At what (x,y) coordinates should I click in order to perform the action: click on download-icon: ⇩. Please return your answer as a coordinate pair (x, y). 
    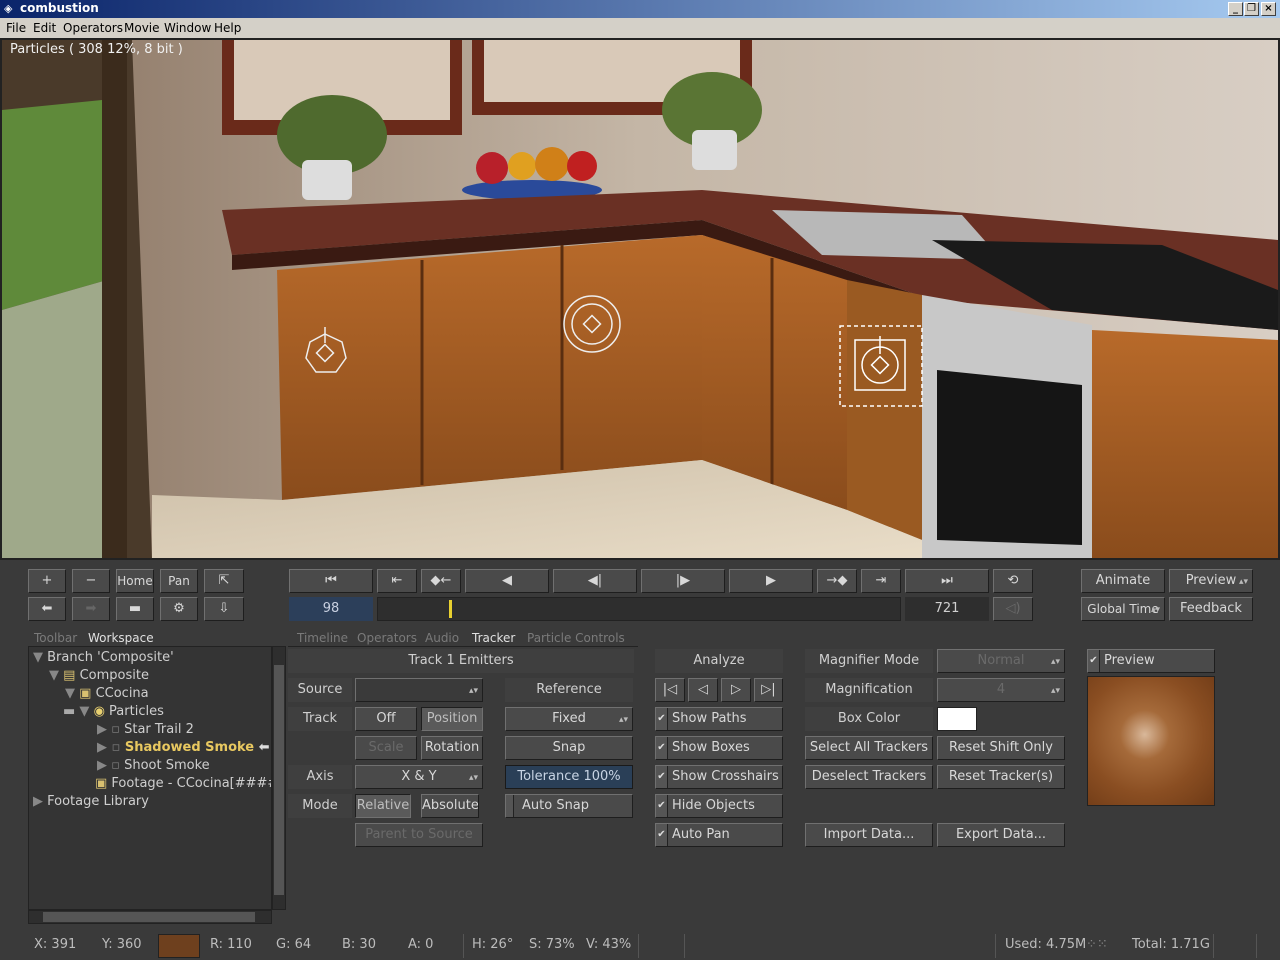
    Looking at the image, I should click on (224, 609).